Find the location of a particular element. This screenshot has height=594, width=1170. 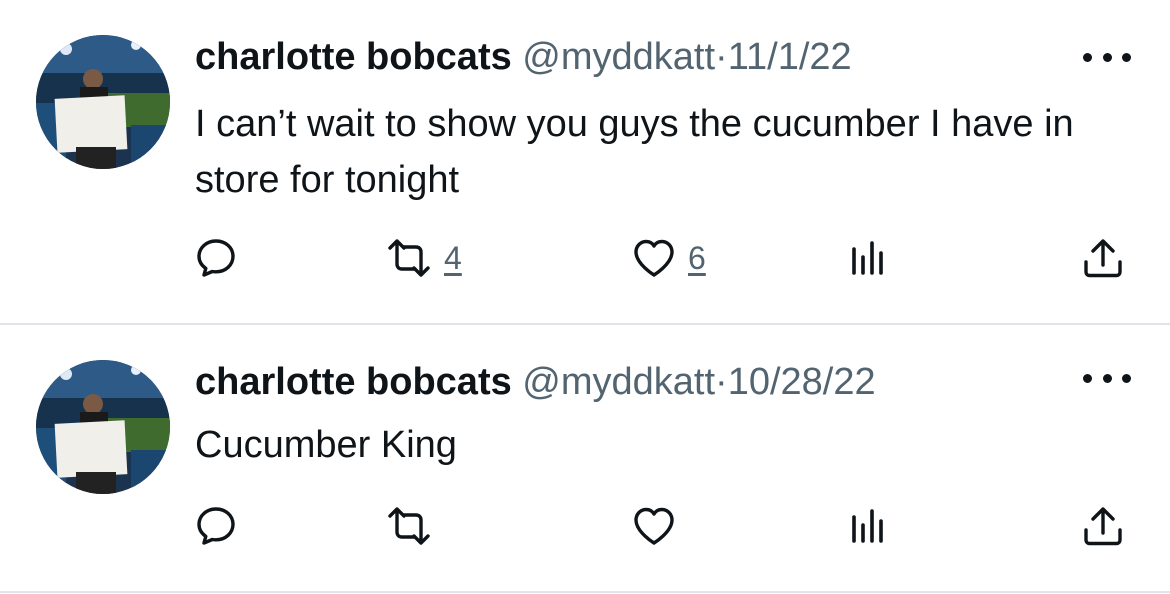

retweet-button: 4 is located at coordinates (423, 258).